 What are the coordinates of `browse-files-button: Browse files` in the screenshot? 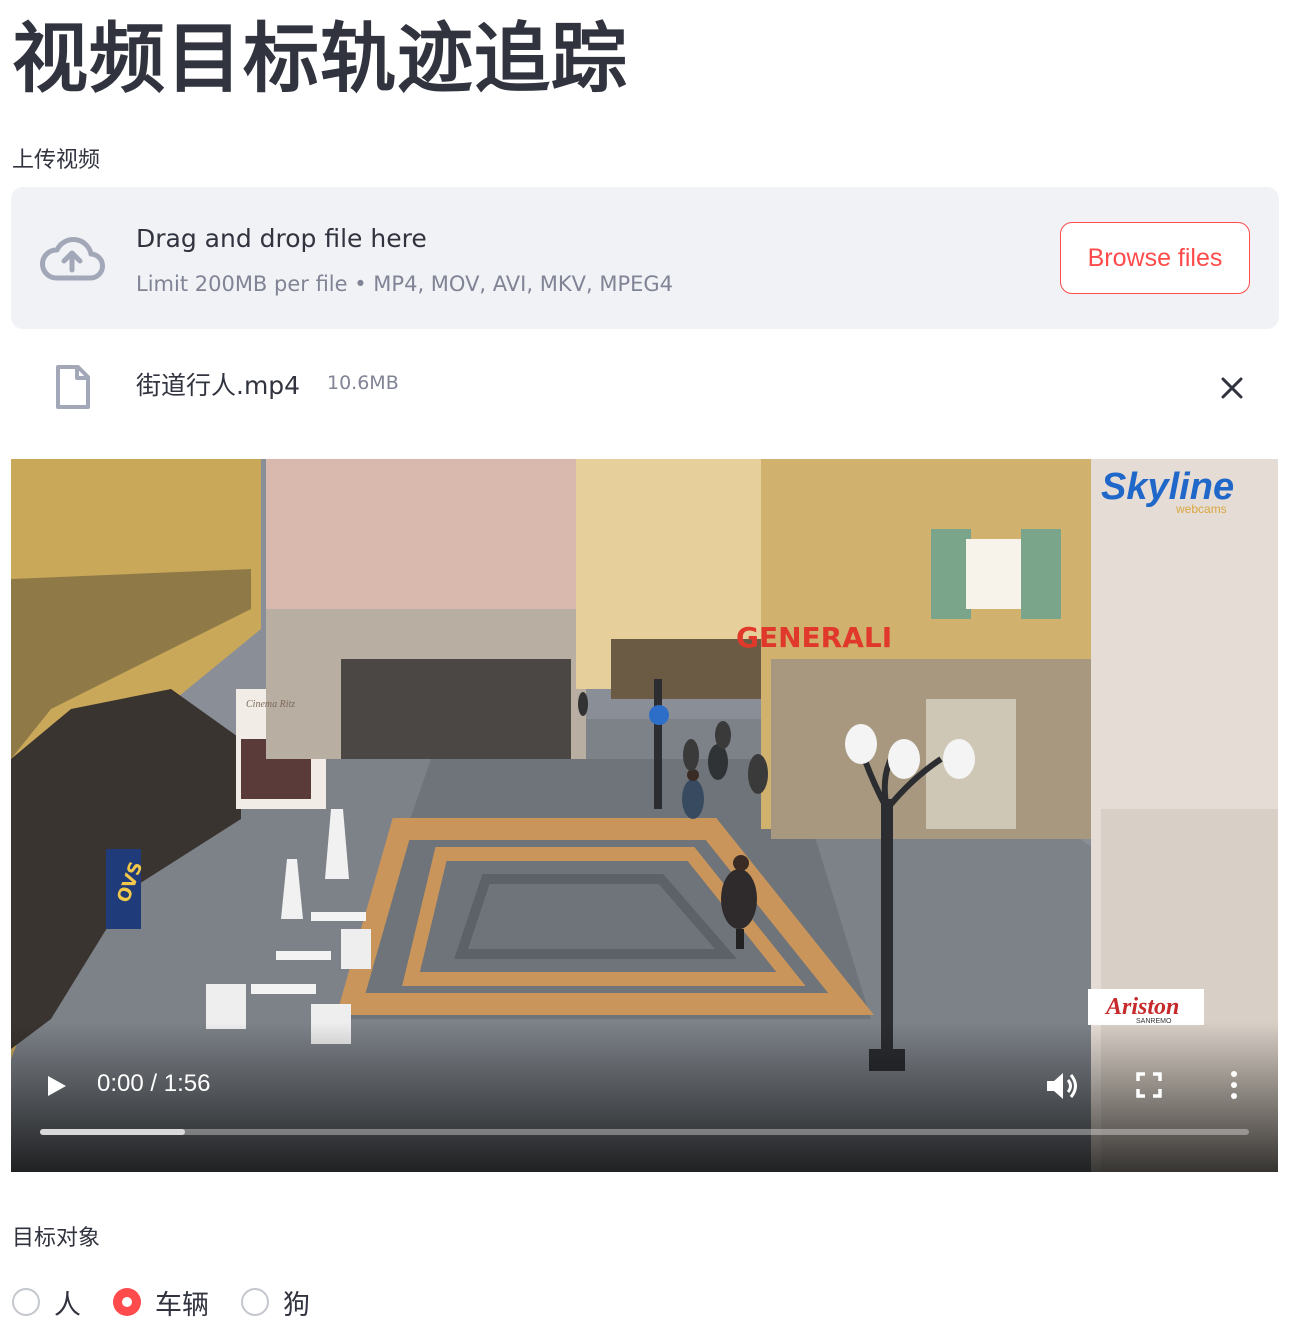 It's located at (1155, 258).